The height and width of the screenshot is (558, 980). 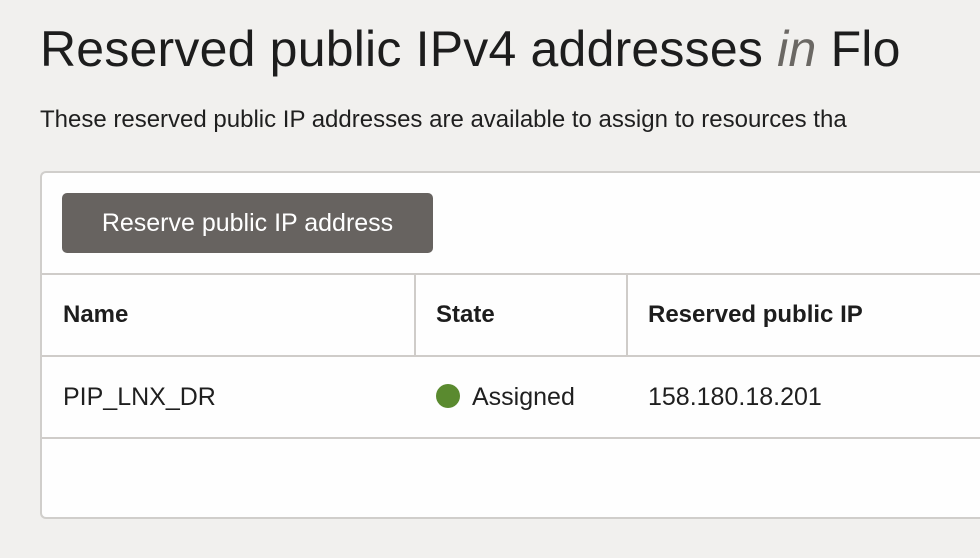 I want to click on status-assigned-icon, so click(x=448, y=396).